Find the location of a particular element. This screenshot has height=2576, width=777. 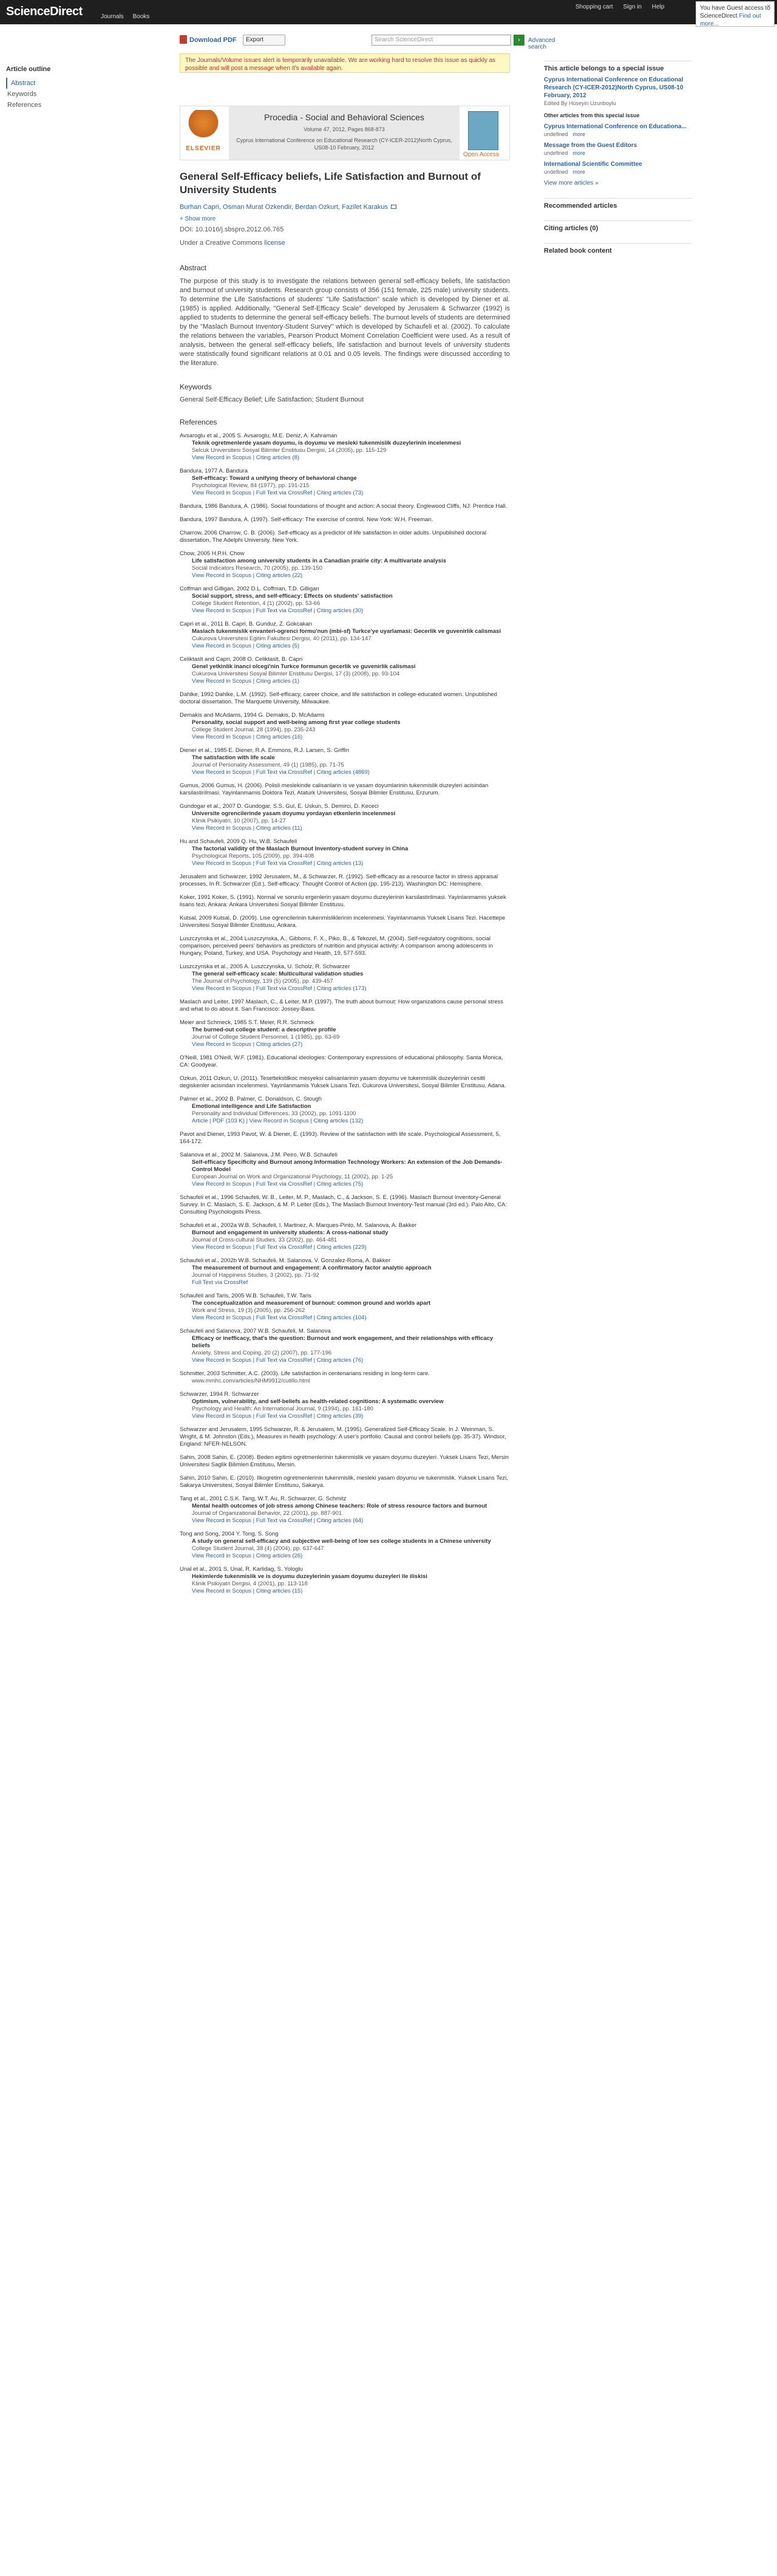

shopping-cart-link: Shopping cart is located at coordinates (594, 7).